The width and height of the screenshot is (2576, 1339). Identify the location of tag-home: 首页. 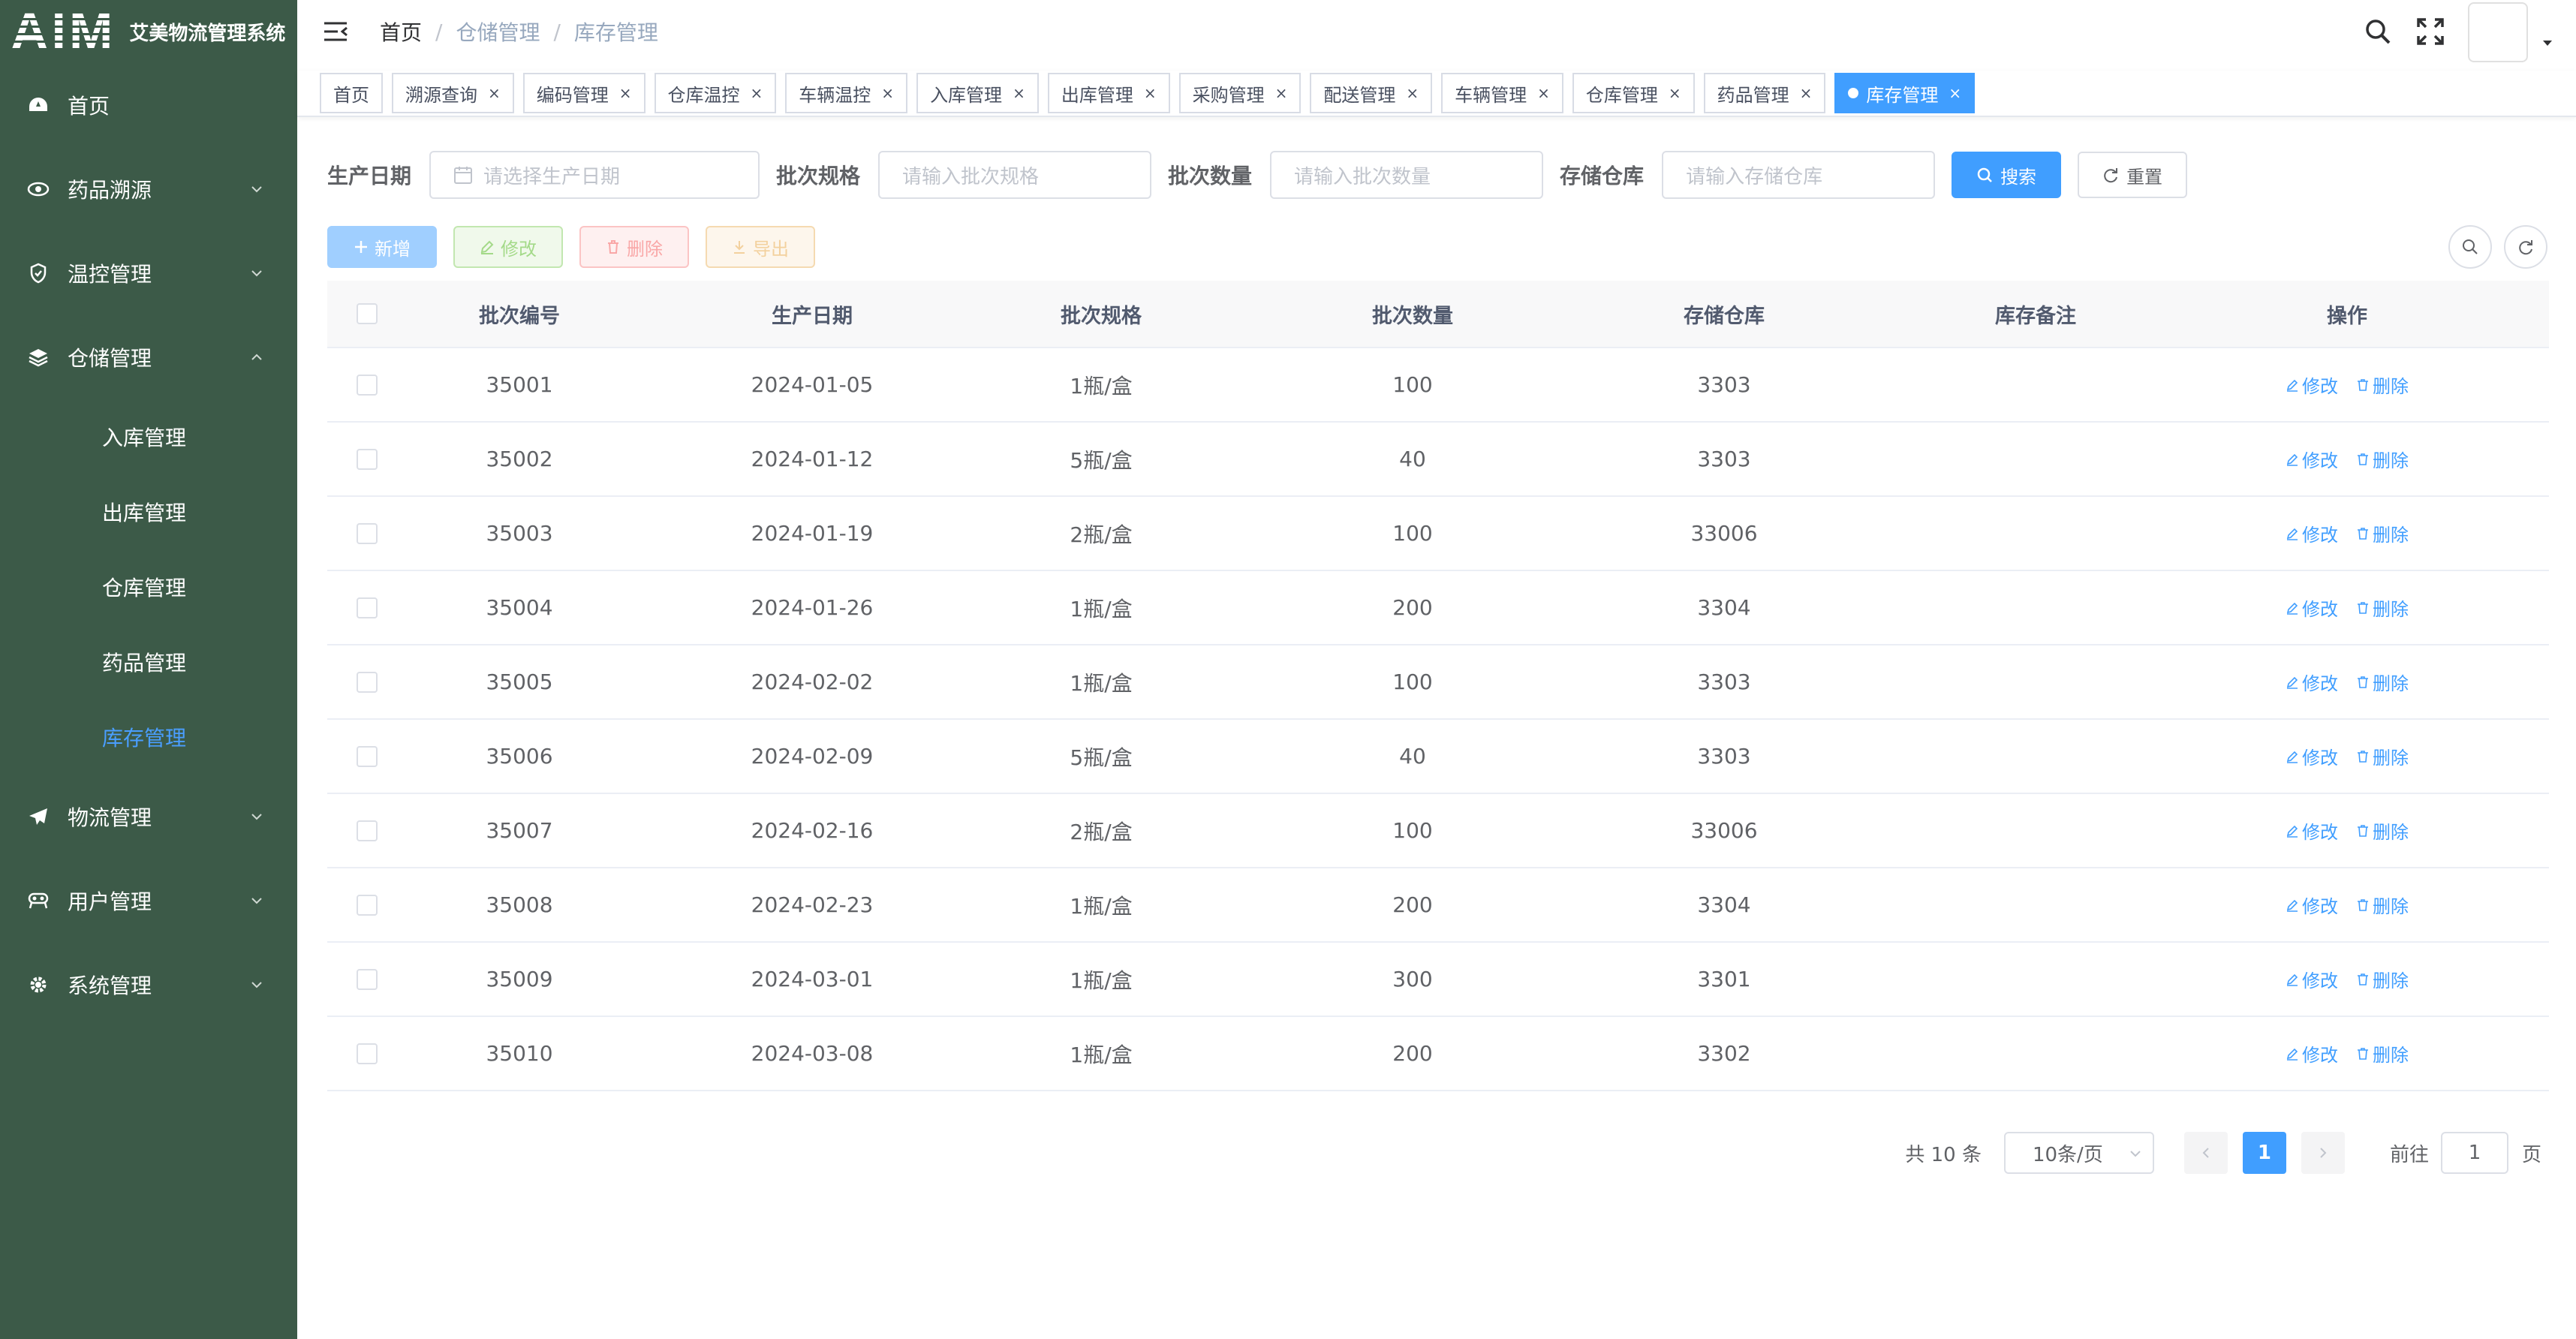
(351, 93).